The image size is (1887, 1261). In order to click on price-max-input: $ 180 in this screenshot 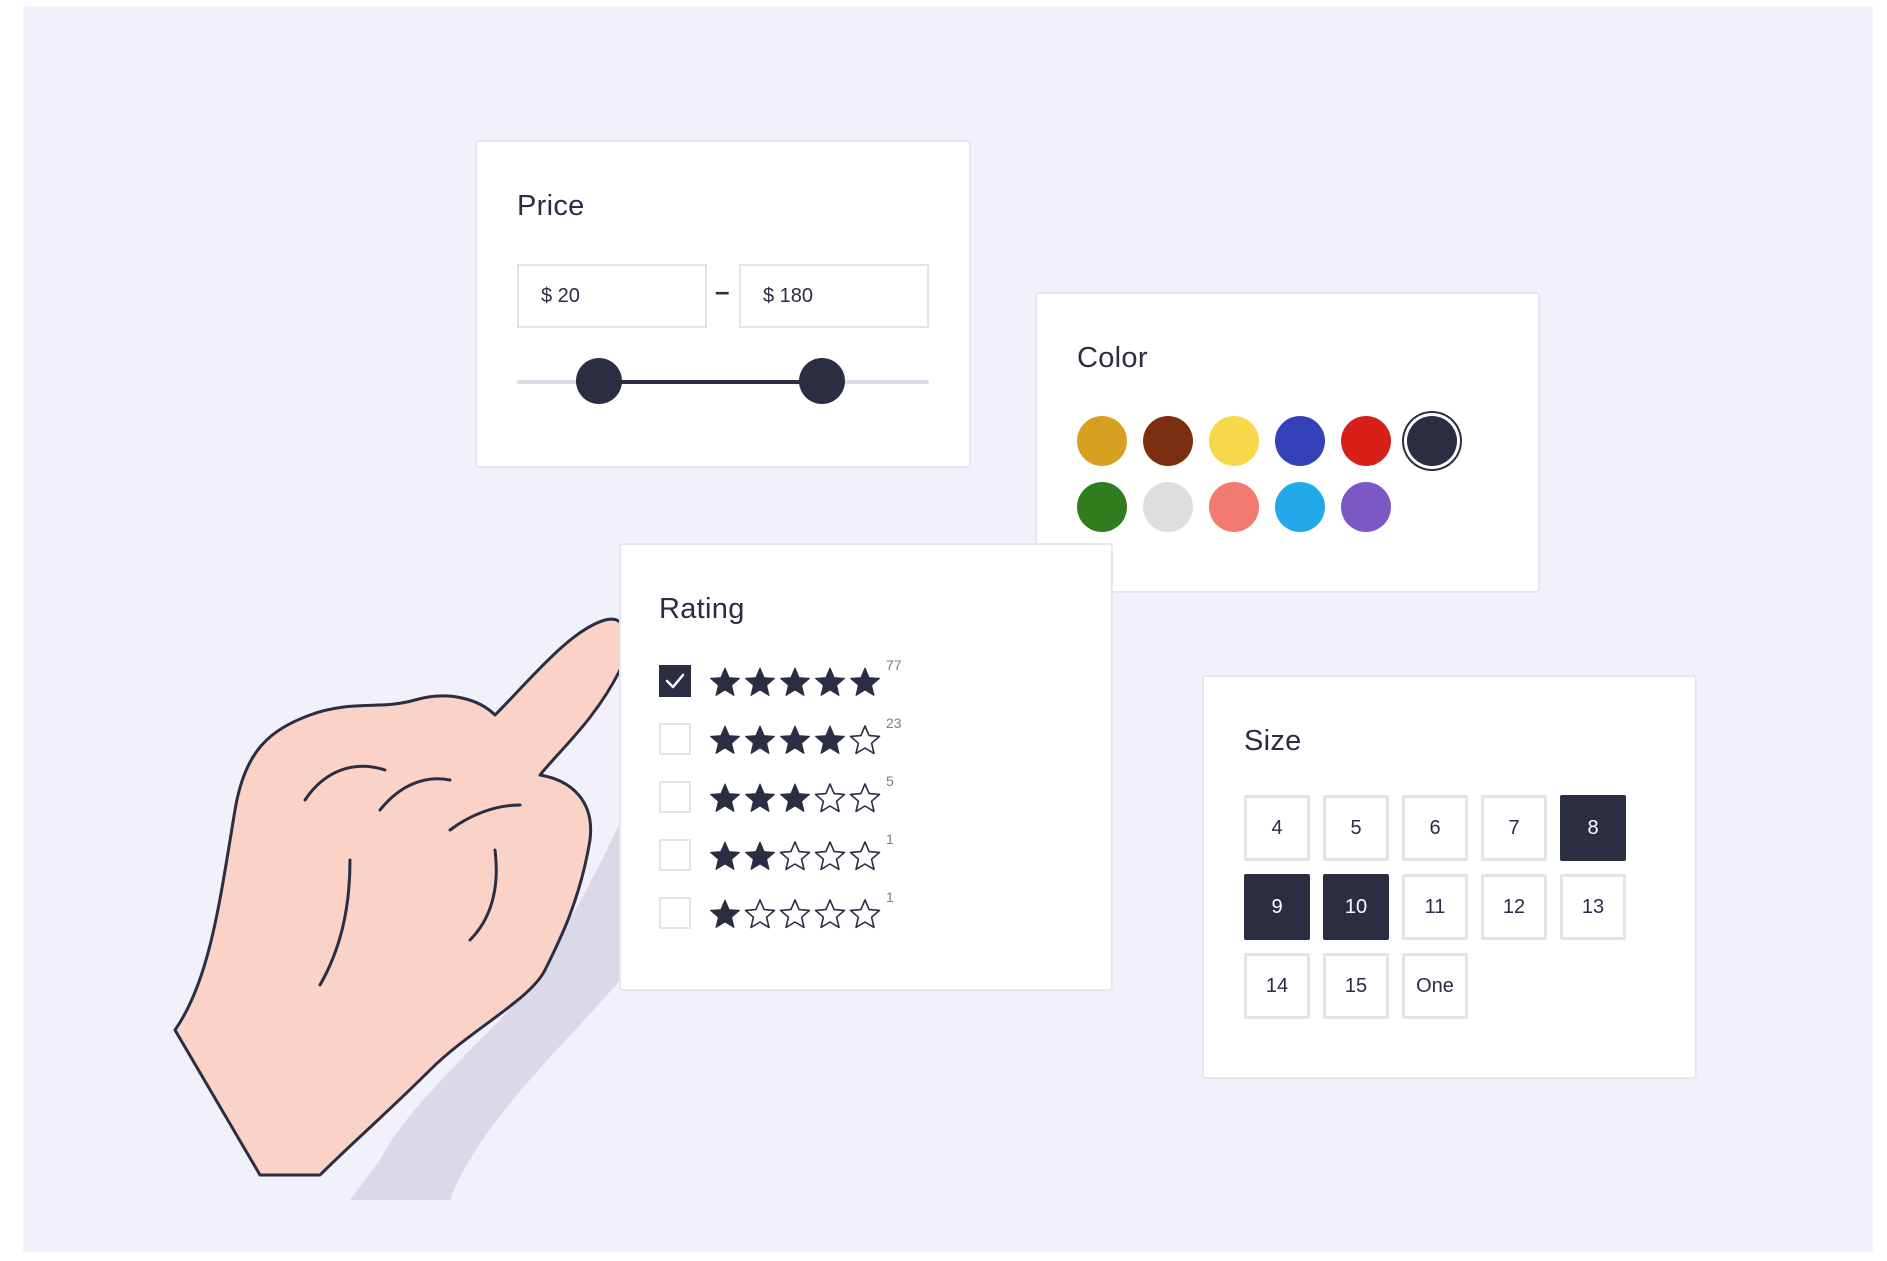, I will do `click(834, 296)`.